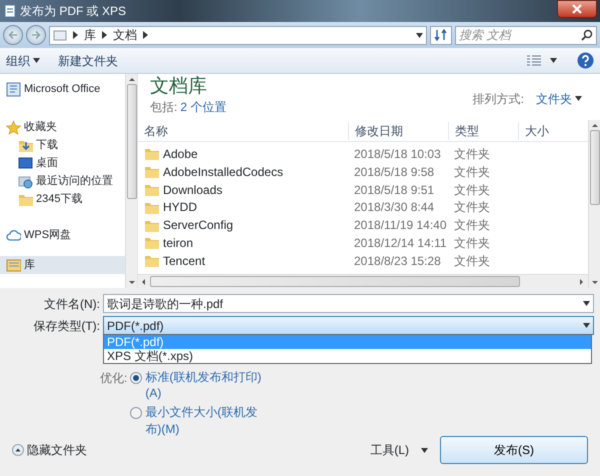 Image resolution: width=600 pixels, height=476 pixels. I want to click on star-icon, so click(13, 127).